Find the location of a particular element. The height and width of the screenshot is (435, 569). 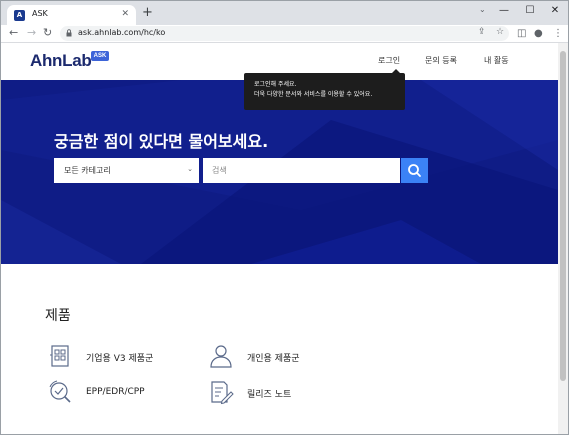

url-text: ask.ahnlab.com/hc/ko is located at coordinates (122, 32).